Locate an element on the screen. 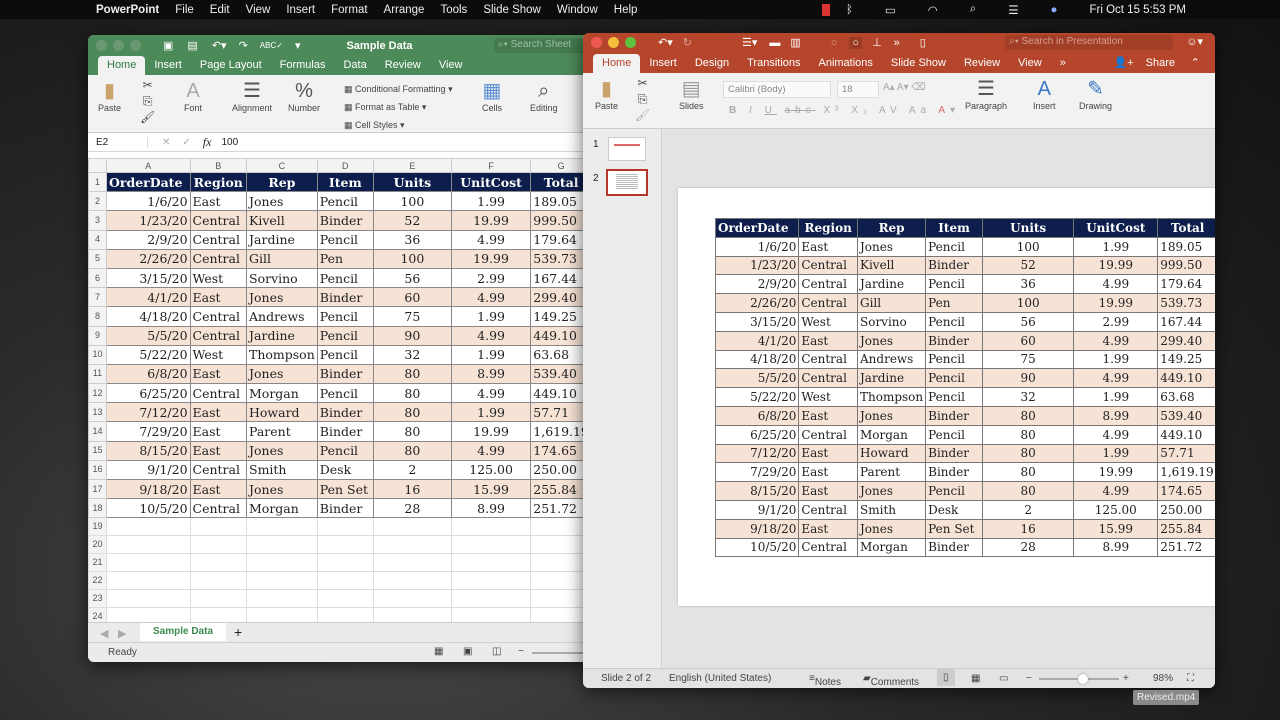 The height and width of the screenshot is (720, 1280). number-button: % Number is located at coordinates (304, 96).